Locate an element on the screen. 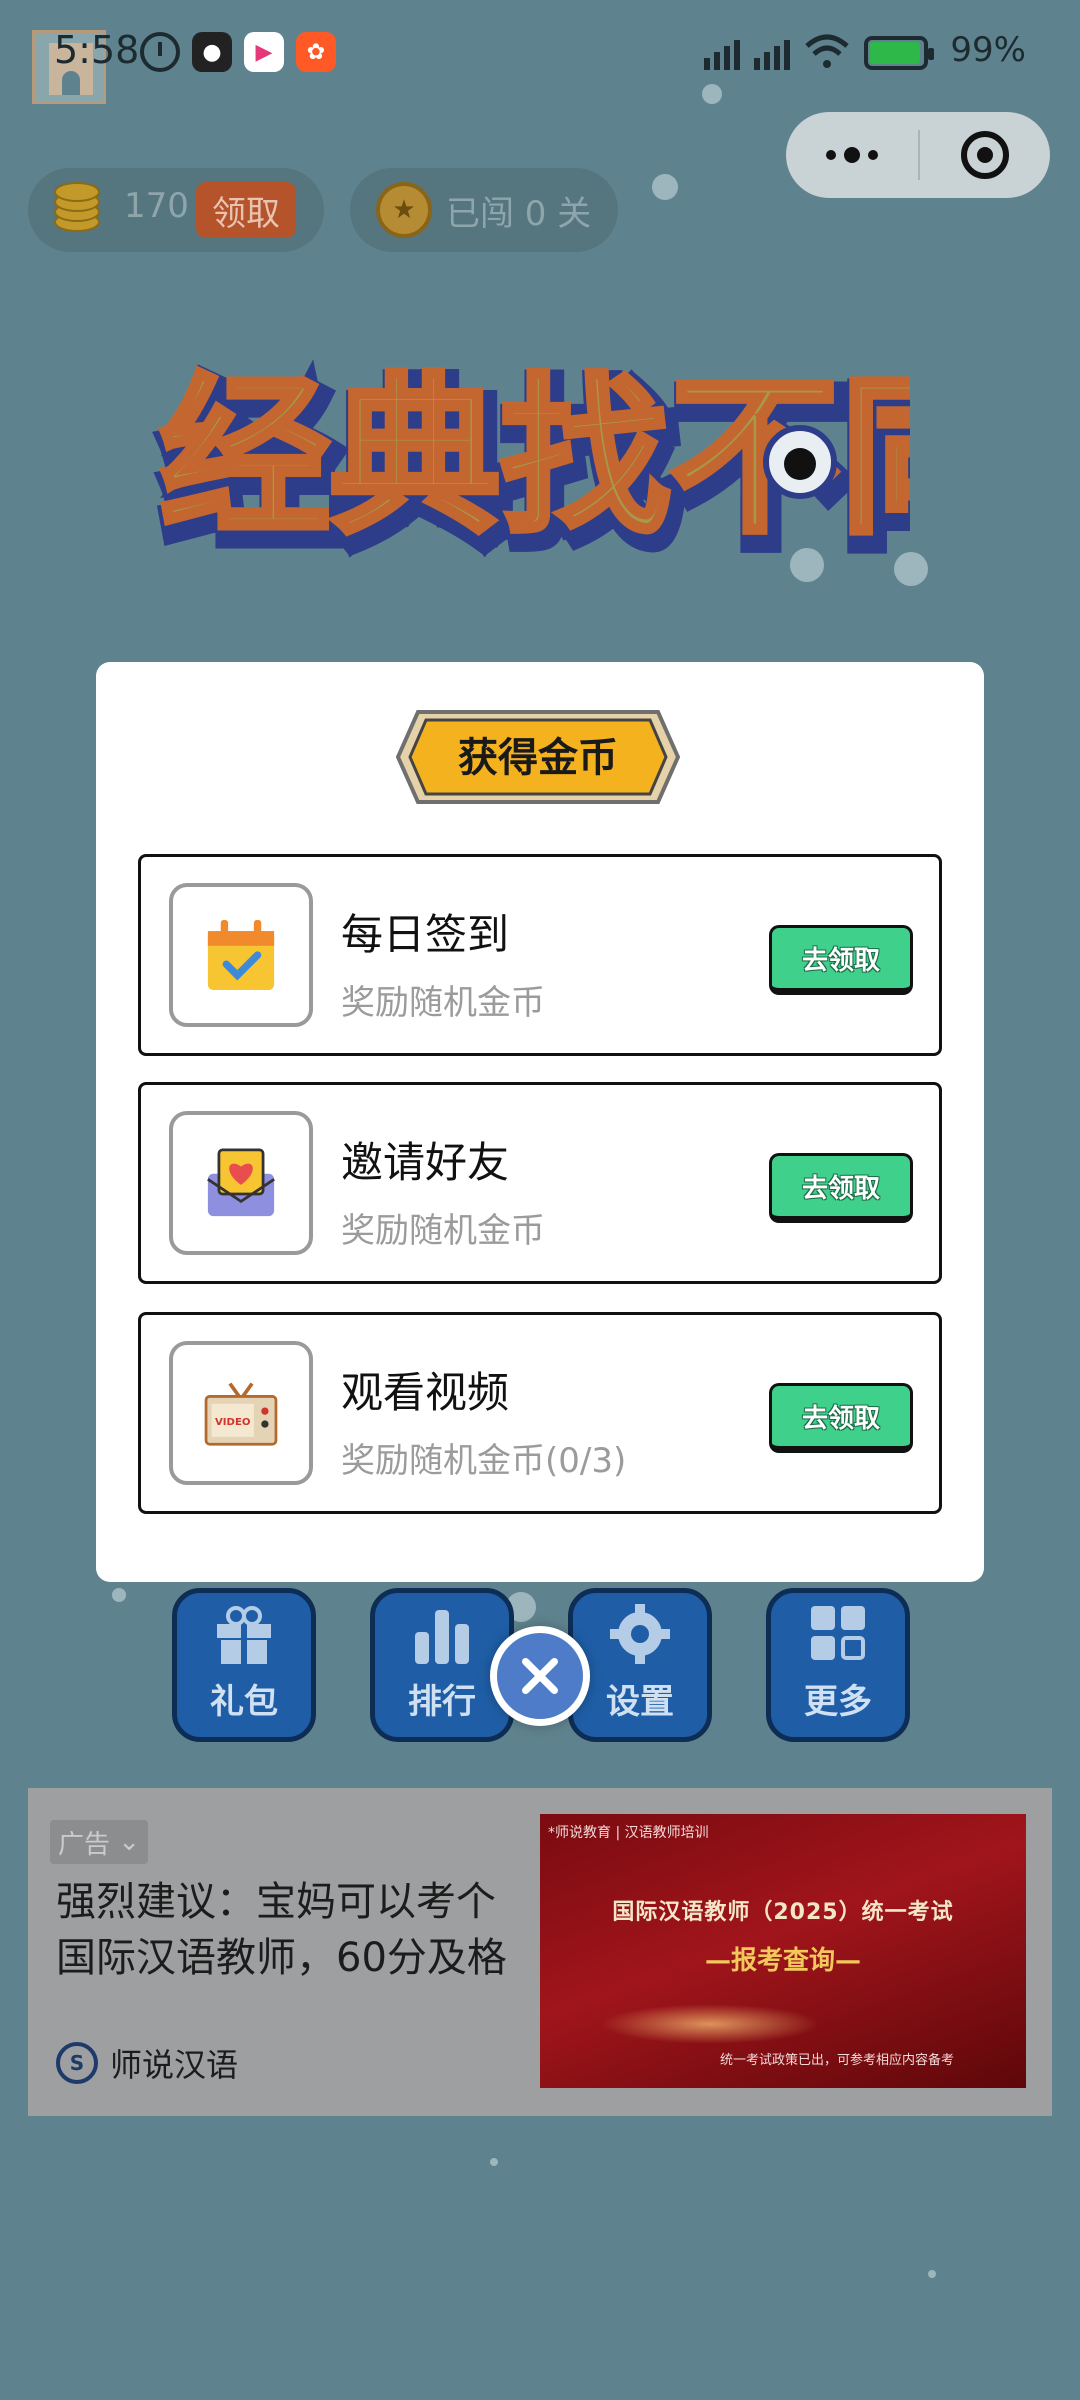 This screenshot has width=1080, height=2400. medal-icon: ★ is located at coordinates (404, 210).